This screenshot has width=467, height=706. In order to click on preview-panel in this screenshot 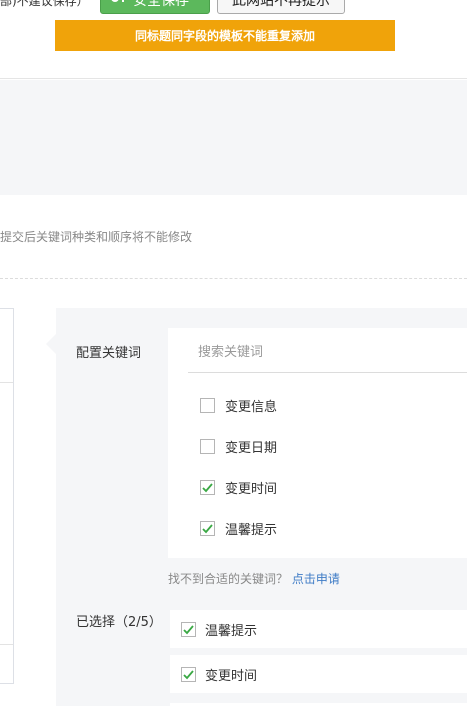, I will do `click(7, 496)`.